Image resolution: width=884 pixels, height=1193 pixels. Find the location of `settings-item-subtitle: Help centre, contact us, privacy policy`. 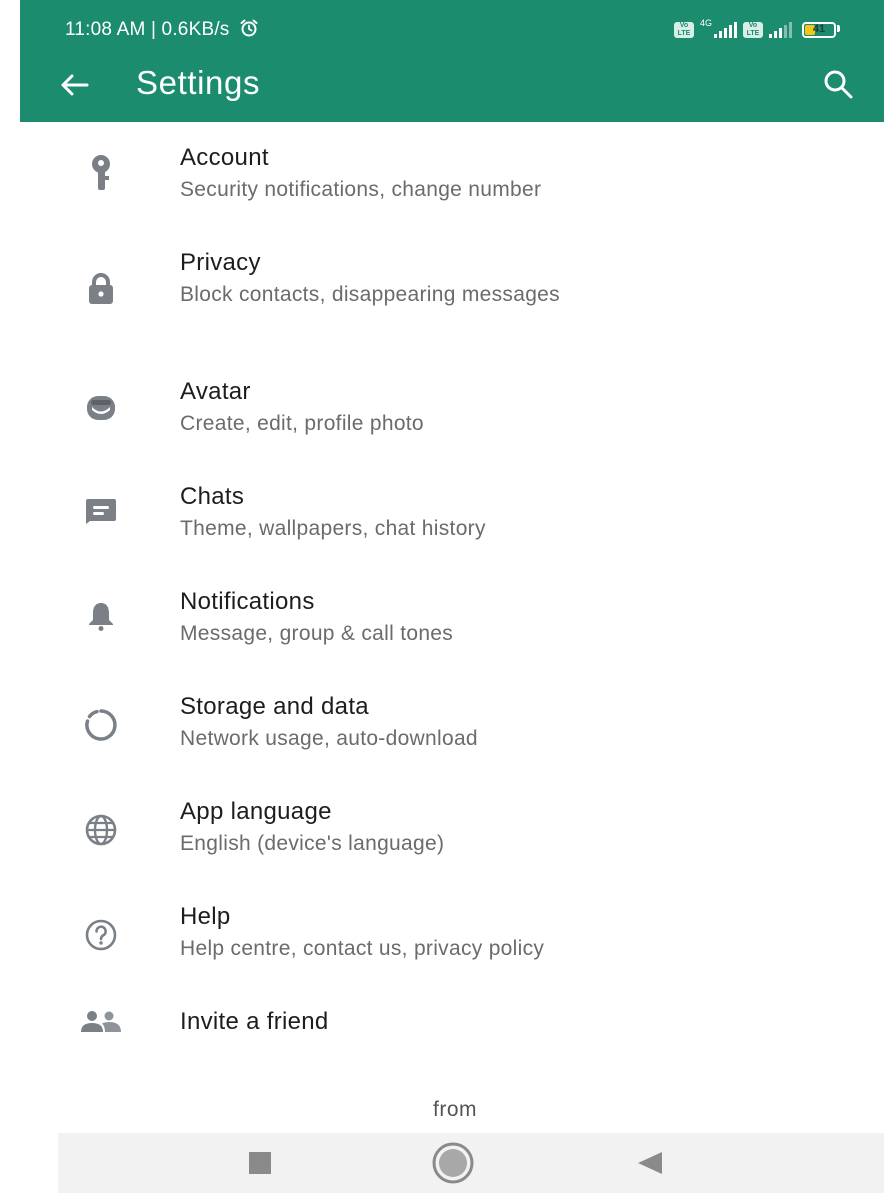

settings-item-subtitle: Help centre, contact us, privacy policy is located at coordinates (362, 948).